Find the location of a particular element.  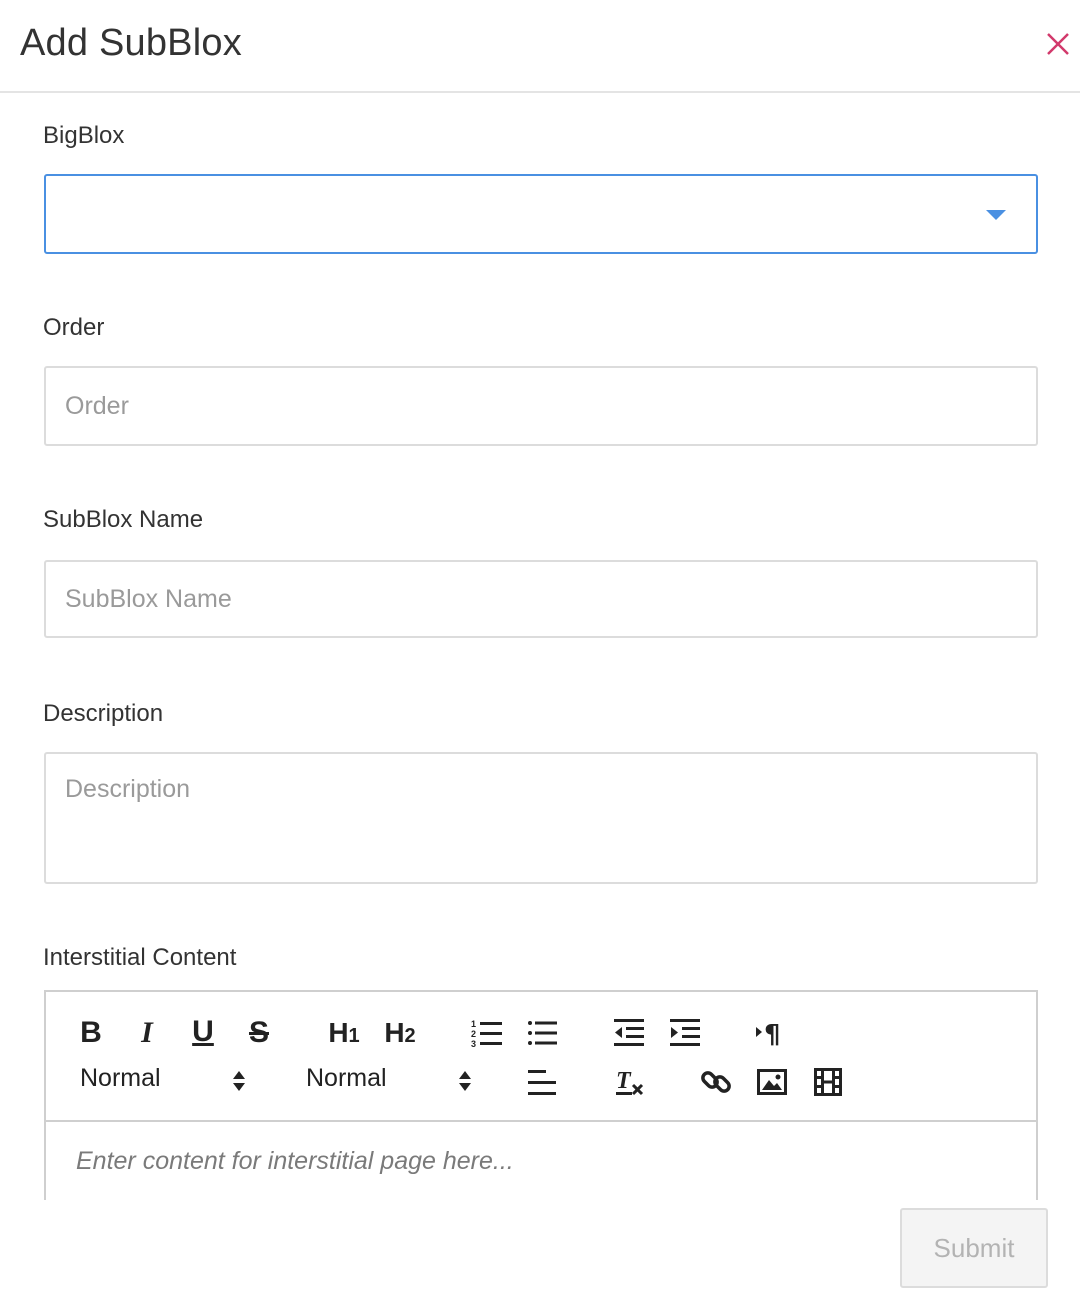

align-left-icon is located at coordinates (542, 1082).